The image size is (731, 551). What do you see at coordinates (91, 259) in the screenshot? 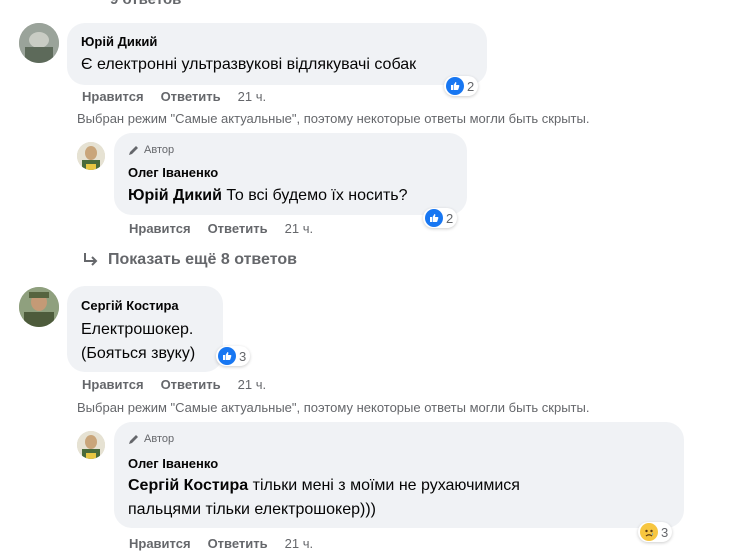
I see `reply-arrow-icon` at bounding box center [91, 259].